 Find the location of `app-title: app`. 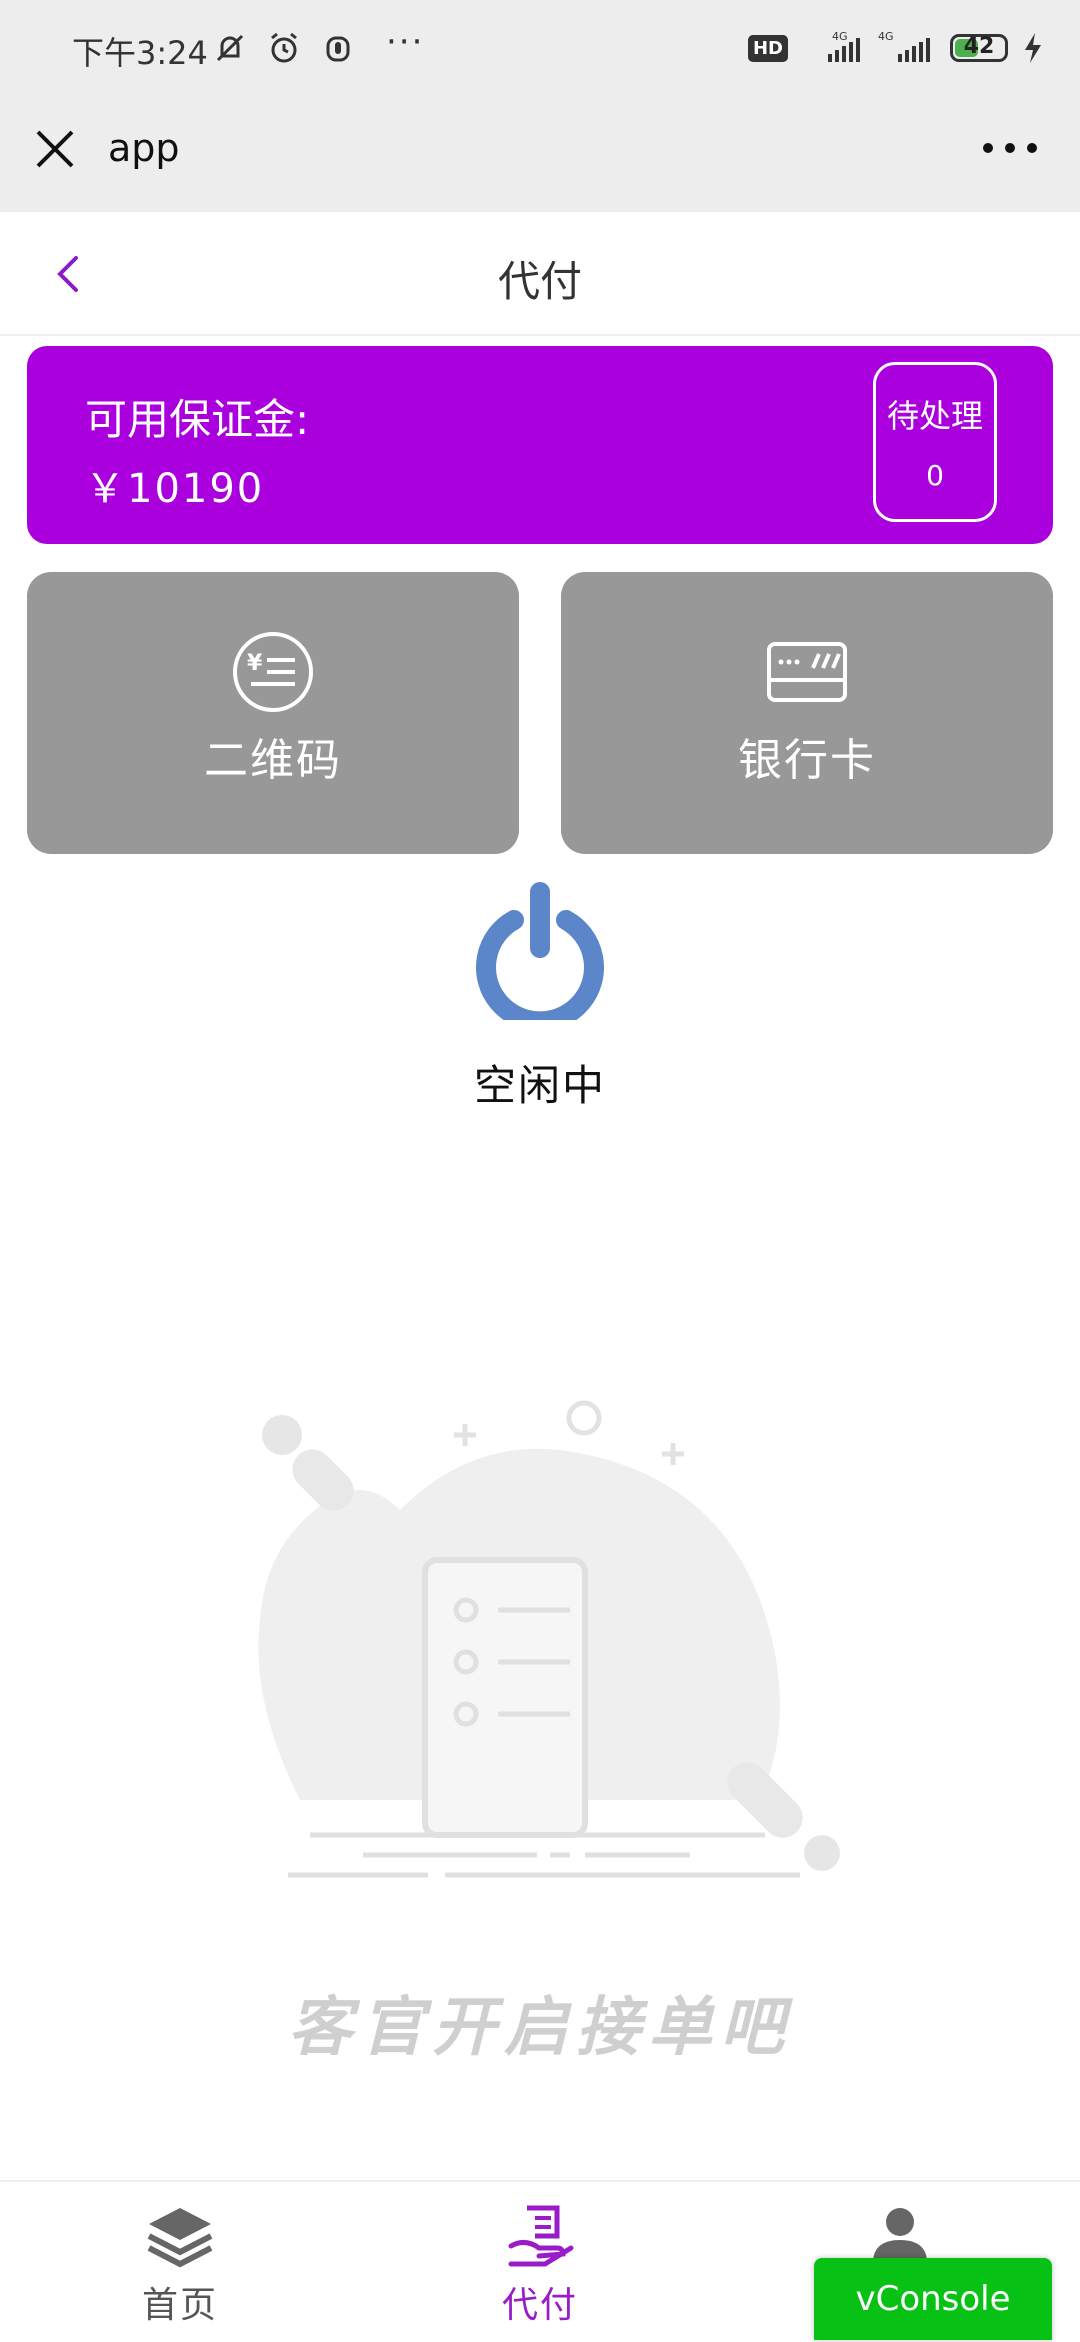

app-title: app is located at coordinates (144, 148).